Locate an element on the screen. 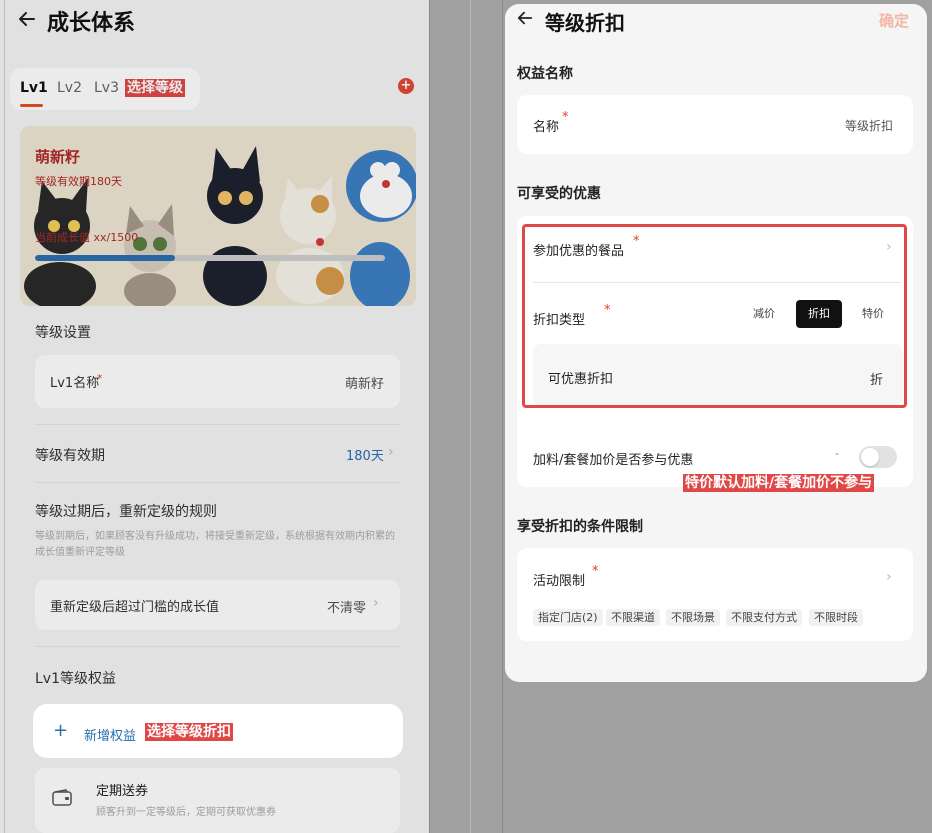 Image resolution: width=932 pixels, height=833 pixels. add-benefit-label: 新增权益 is located at coordinates (110, 736).